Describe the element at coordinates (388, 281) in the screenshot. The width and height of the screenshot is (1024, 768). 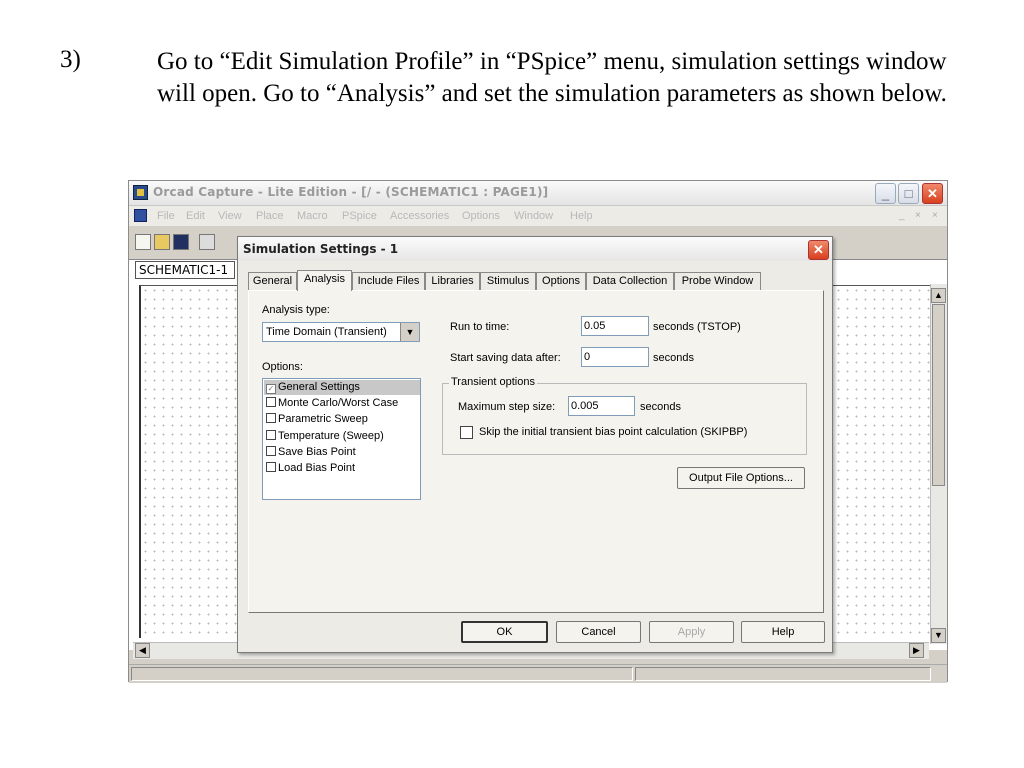
I see `tab-include-files: Include Files` at that location.